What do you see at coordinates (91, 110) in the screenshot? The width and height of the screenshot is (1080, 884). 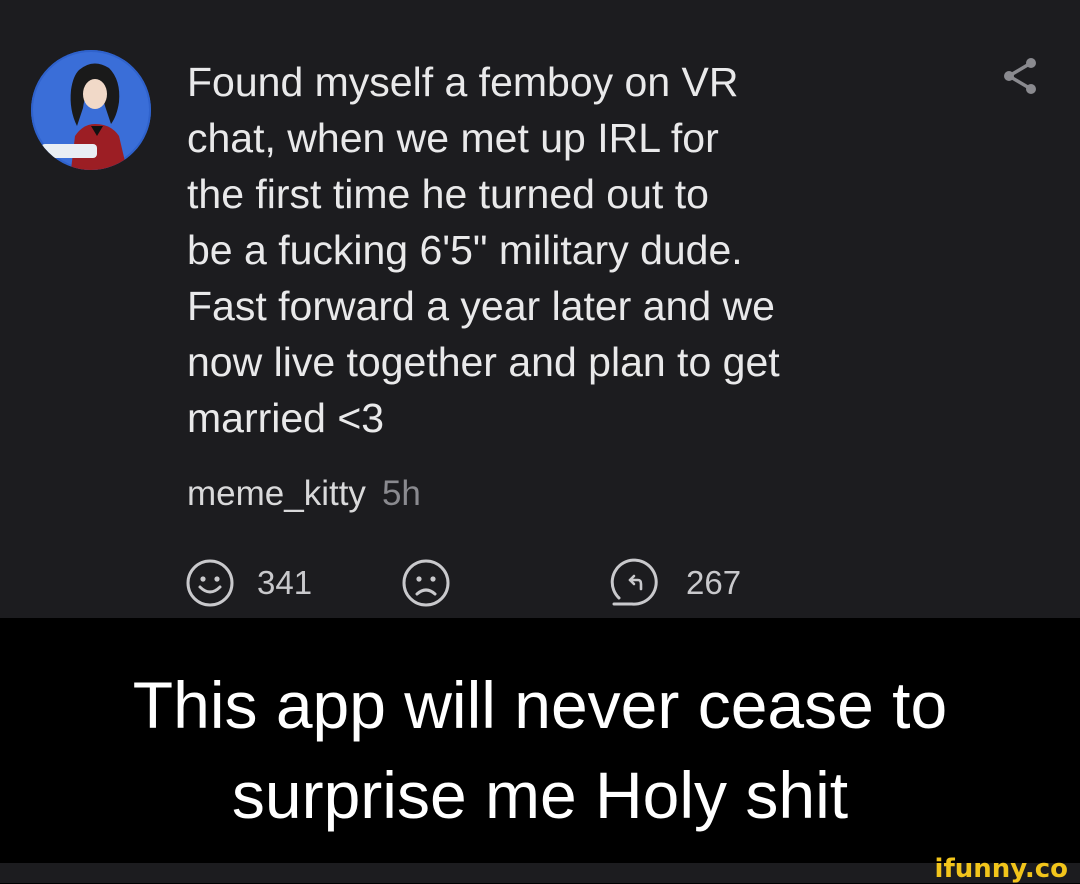 I see `avatar` at bounding box center [91, 110].